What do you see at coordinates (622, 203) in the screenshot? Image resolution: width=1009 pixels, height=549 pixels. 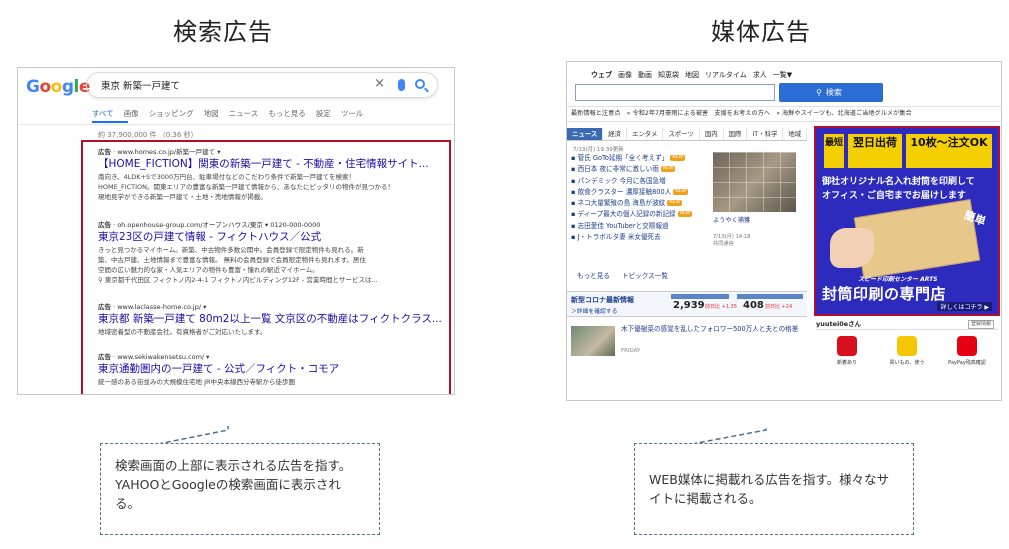 I see `news-headline: ネコ大量繁殖の島 海島が波紋` at bounding box center [622, 203].